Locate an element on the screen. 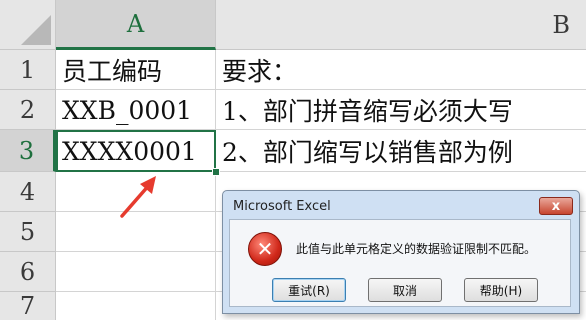 This screenshot has height=320, width=586. error-icon-glyph: ✕ is located at coordinates (265, 249).